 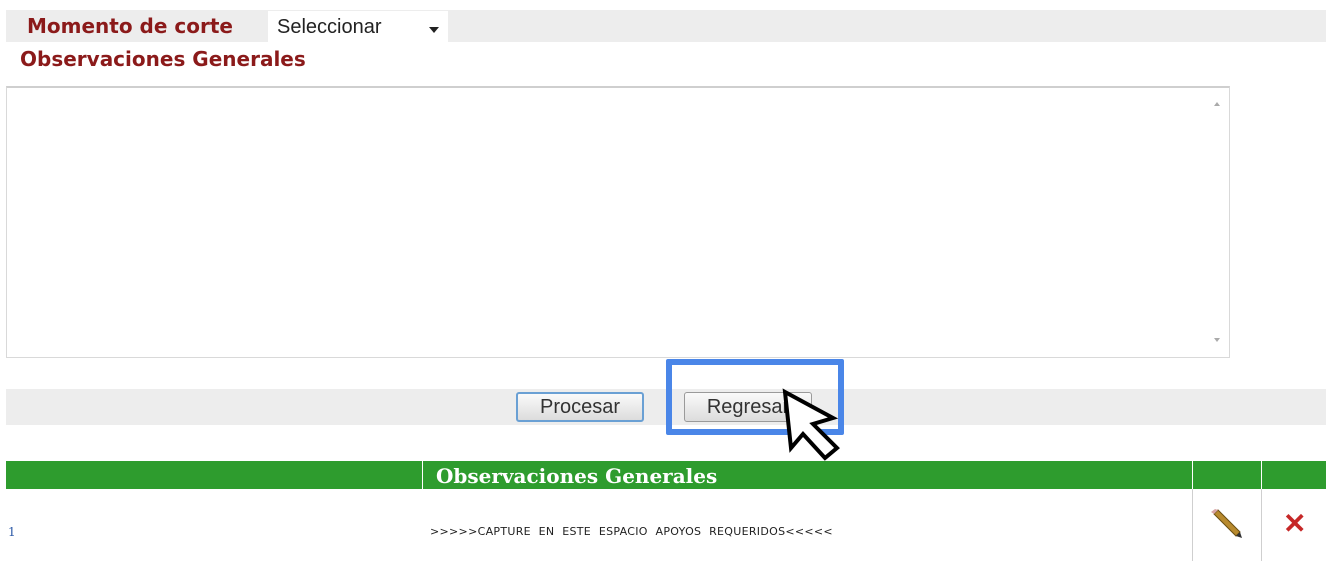 I want to click on scroll-down-icon, so click(x=1217, y=340).